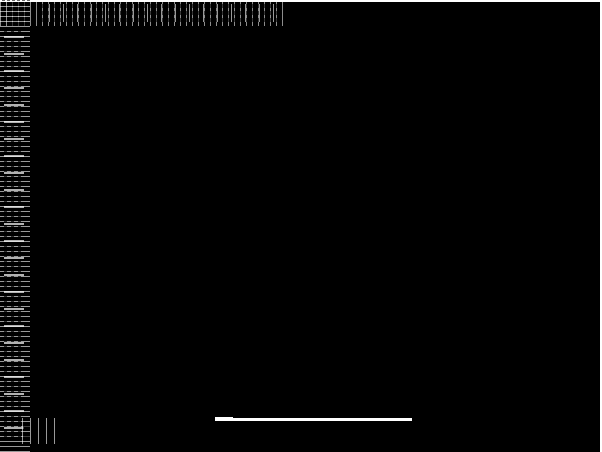 The height and width of the screenshot is (452, 602). I want to click on progress-cap, so click(224, 419).